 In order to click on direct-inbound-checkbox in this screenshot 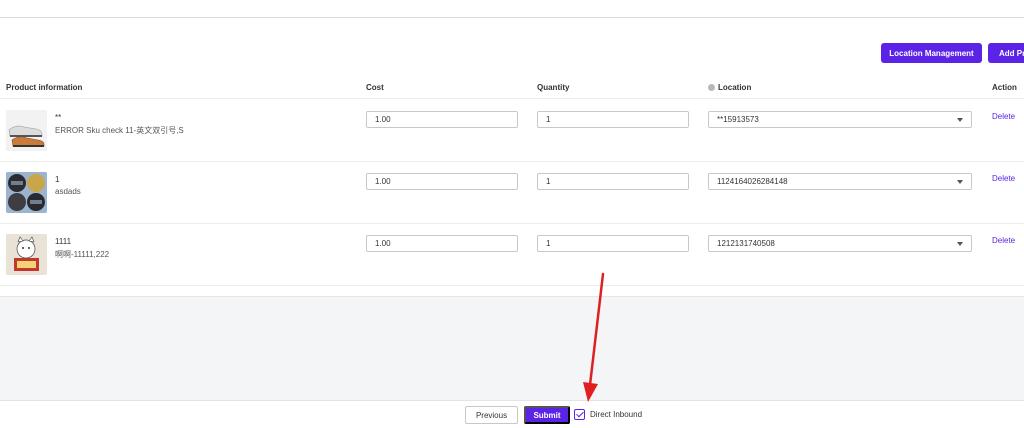, I will do `click(579, 414)`.